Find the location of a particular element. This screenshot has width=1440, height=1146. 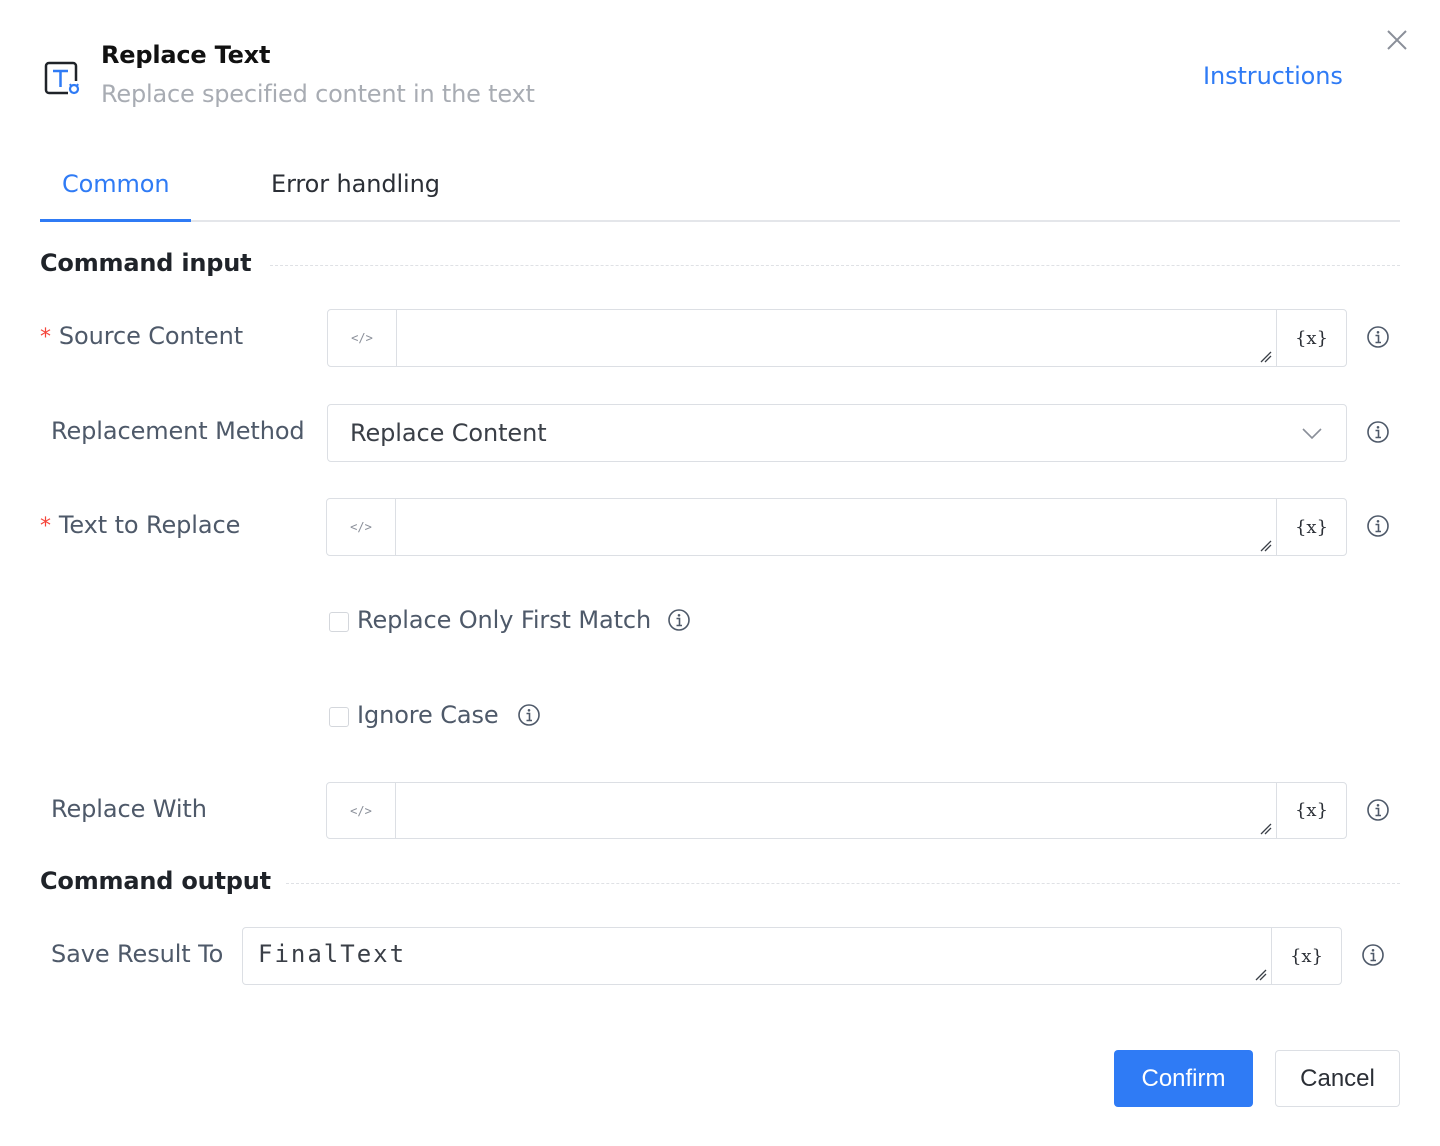

save-result-to-label: Save Result To is located at coordinates (137, 954).